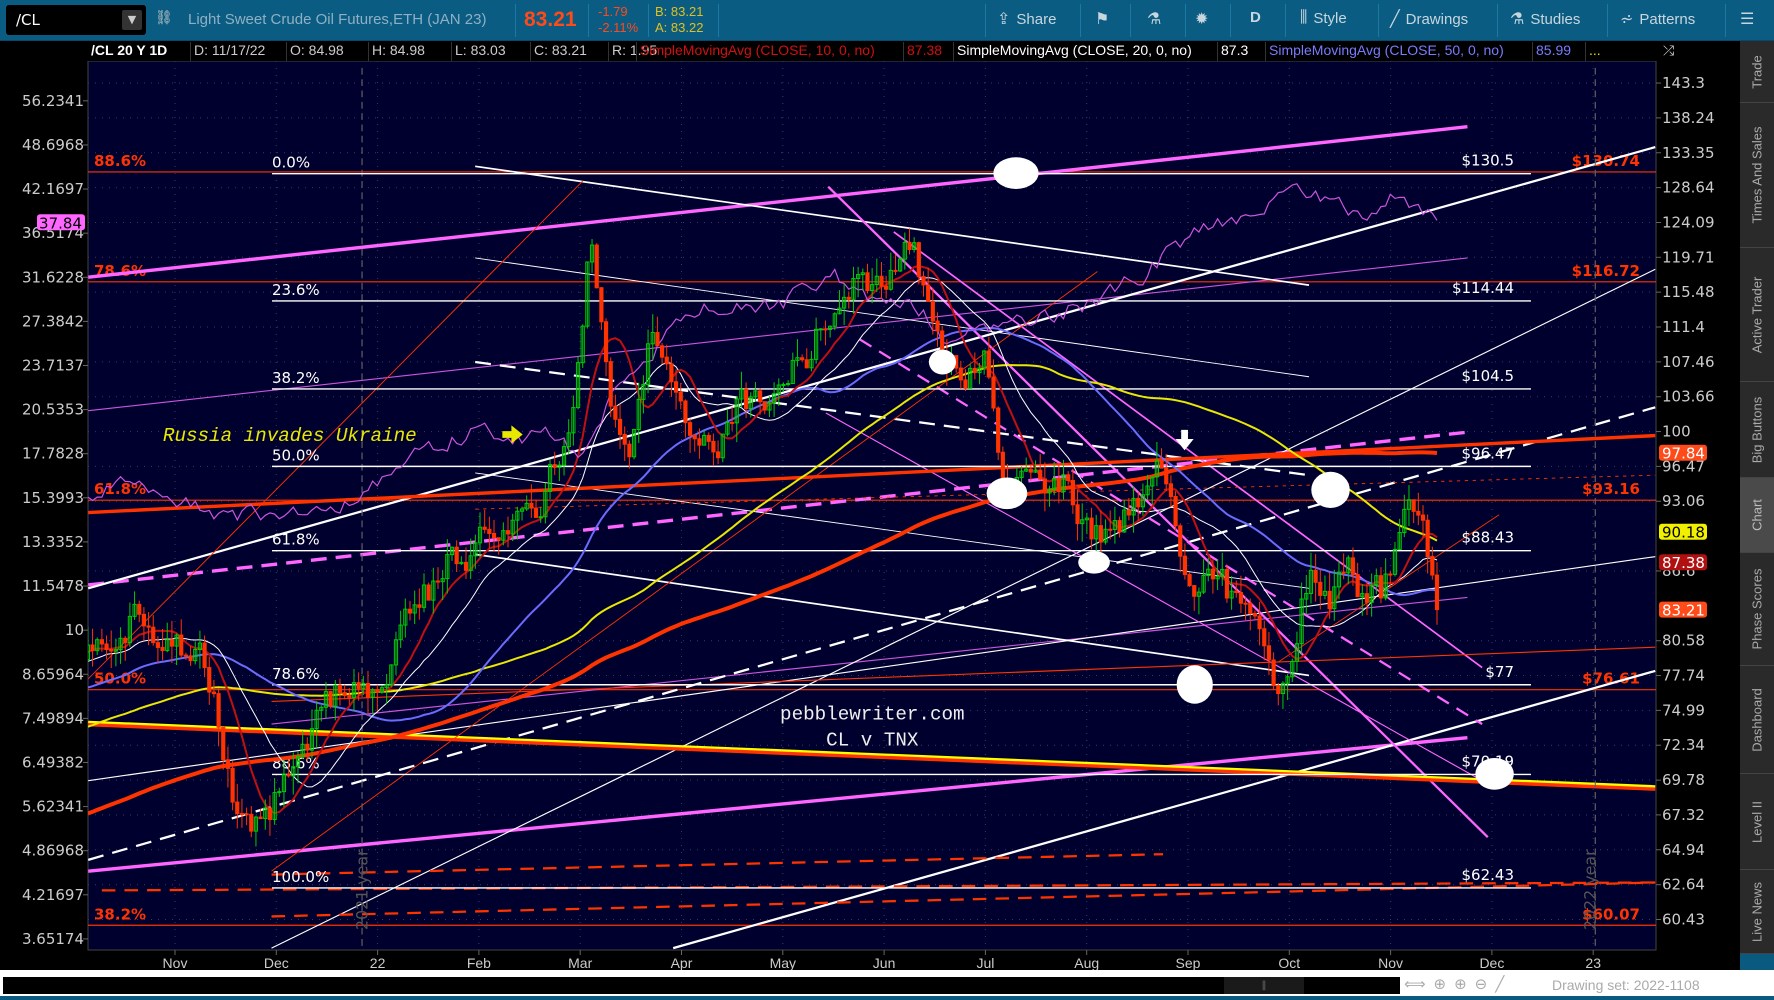 This screenshot has width=1774, height=1000. What do you see at coordinates (872, 741) in the screenshot?
I see `chart-subtitle: CL v TNX` at bounding box center [872, 741].